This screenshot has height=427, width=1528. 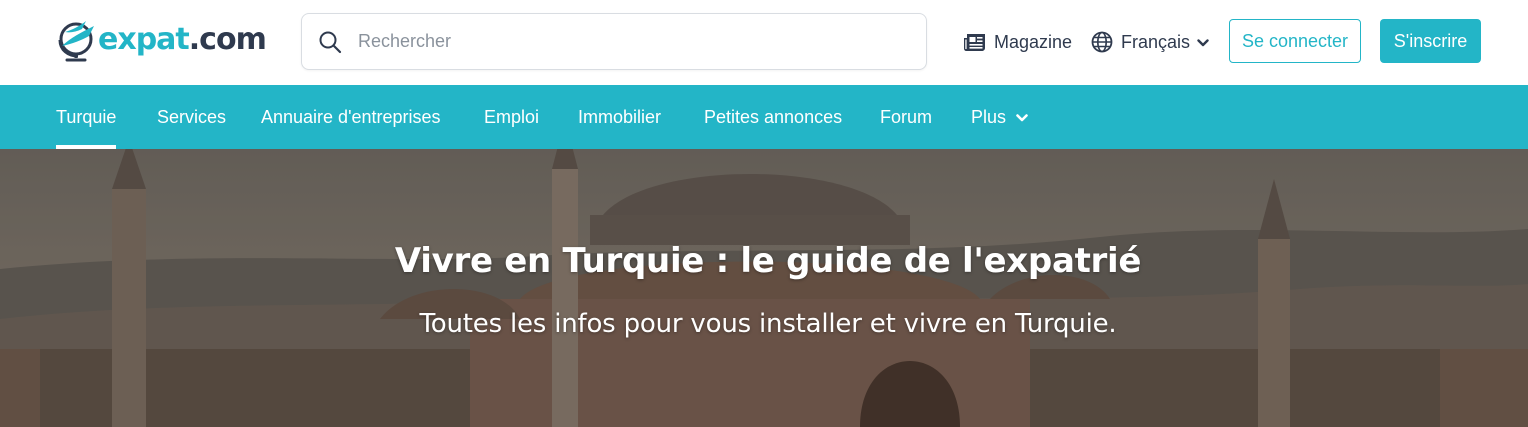 I want to click on language-selector: Français, so click(x=1150, y=42).